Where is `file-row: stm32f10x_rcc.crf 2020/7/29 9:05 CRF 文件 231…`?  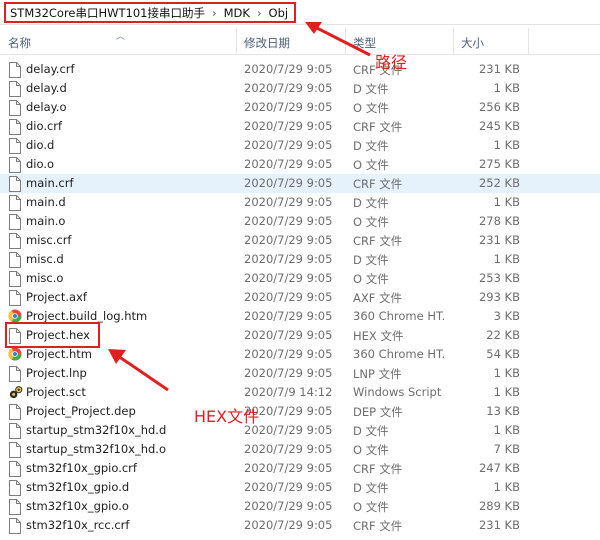
file-row: stm32f10x_rcc.crf 2020/7/29 9:05 CRF 文件 231… is located at coordinates (300, 525).